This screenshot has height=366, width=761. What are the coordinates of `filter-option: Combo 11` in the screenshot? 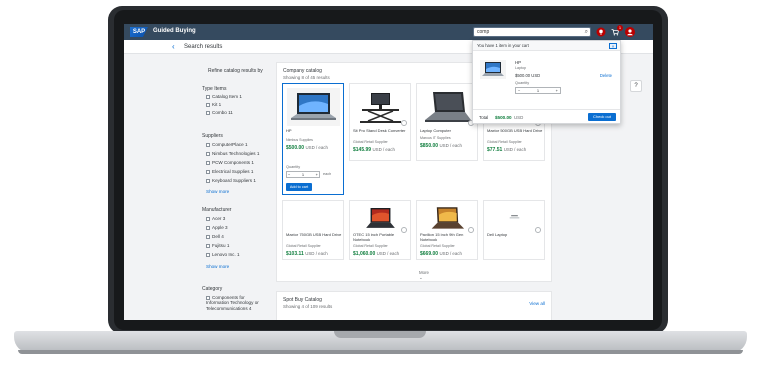 It's located at (219, 113).